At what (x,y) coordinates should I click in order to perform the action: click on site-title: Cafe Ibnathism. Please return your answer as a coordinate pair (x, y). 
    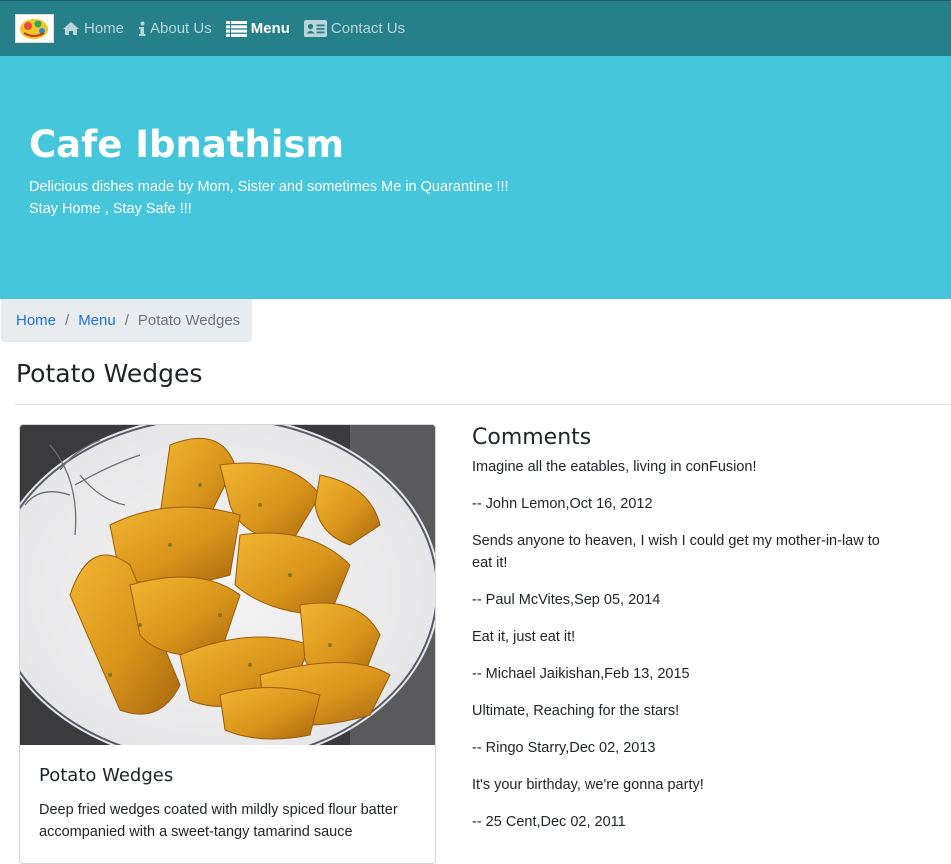
    Looking at the image, I should click on (187, 144).